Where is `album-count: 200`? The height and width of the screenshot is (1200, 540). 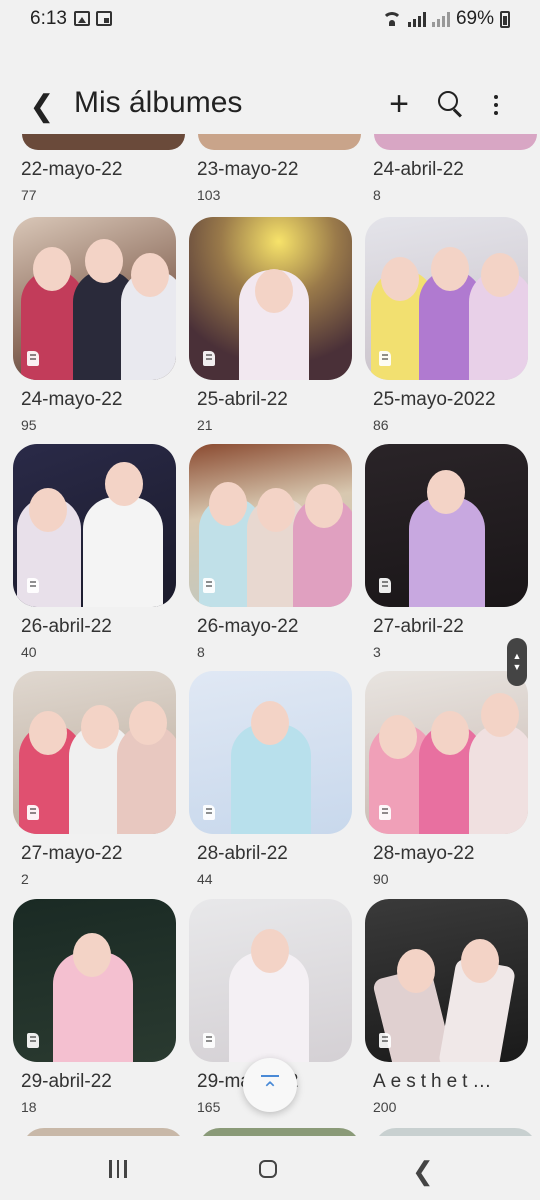 album-count: 200 is located at coordinates (385, 1107).